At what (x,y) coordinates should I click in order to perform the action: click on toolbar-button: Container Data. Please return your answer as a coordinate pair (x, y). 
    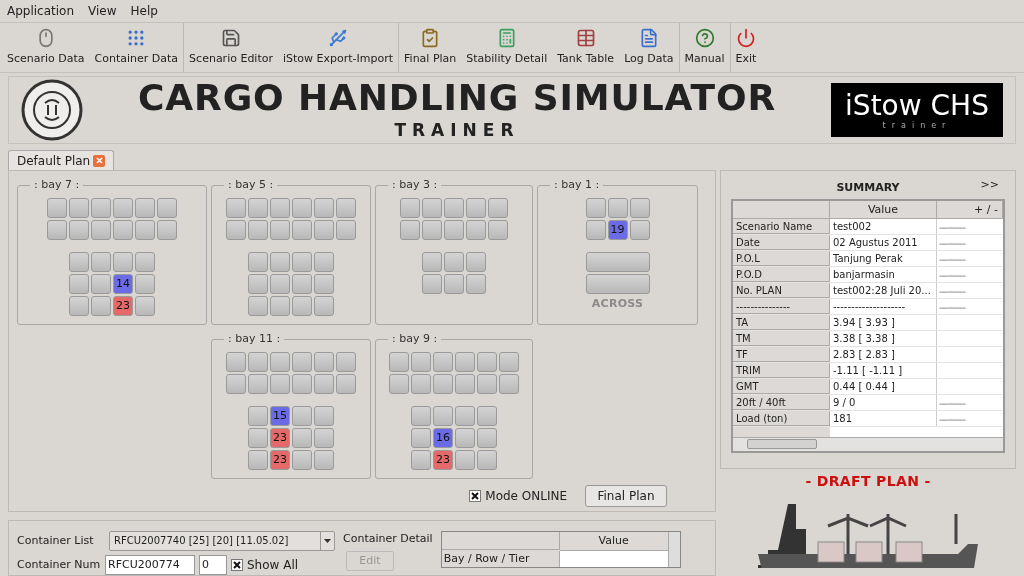
    Looking at the image, I should click on (136, 48).